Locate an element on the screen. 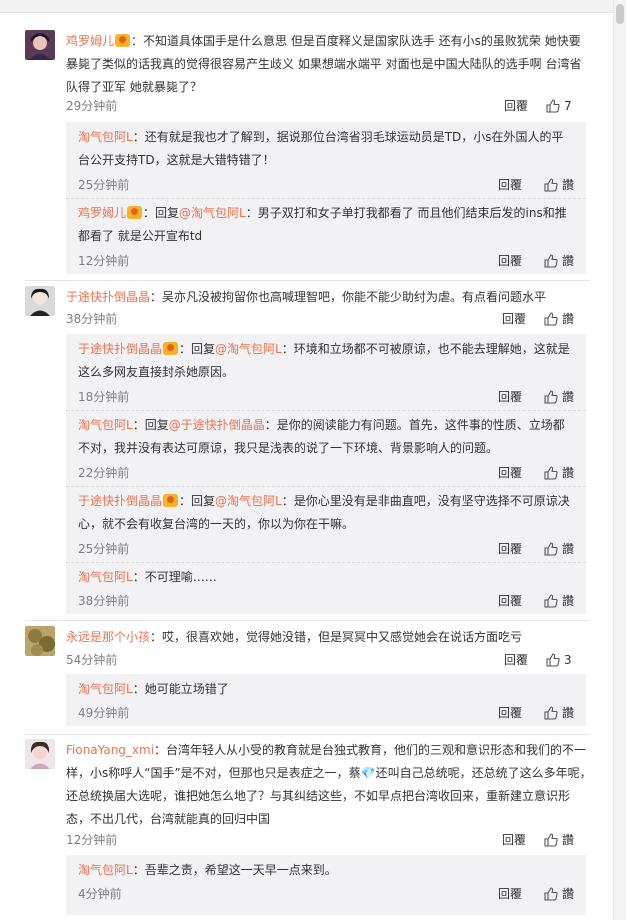 The height and width of the screenshot is (920, 626). comment-actions: 回覆 7 is located at coordinates (539, 105).